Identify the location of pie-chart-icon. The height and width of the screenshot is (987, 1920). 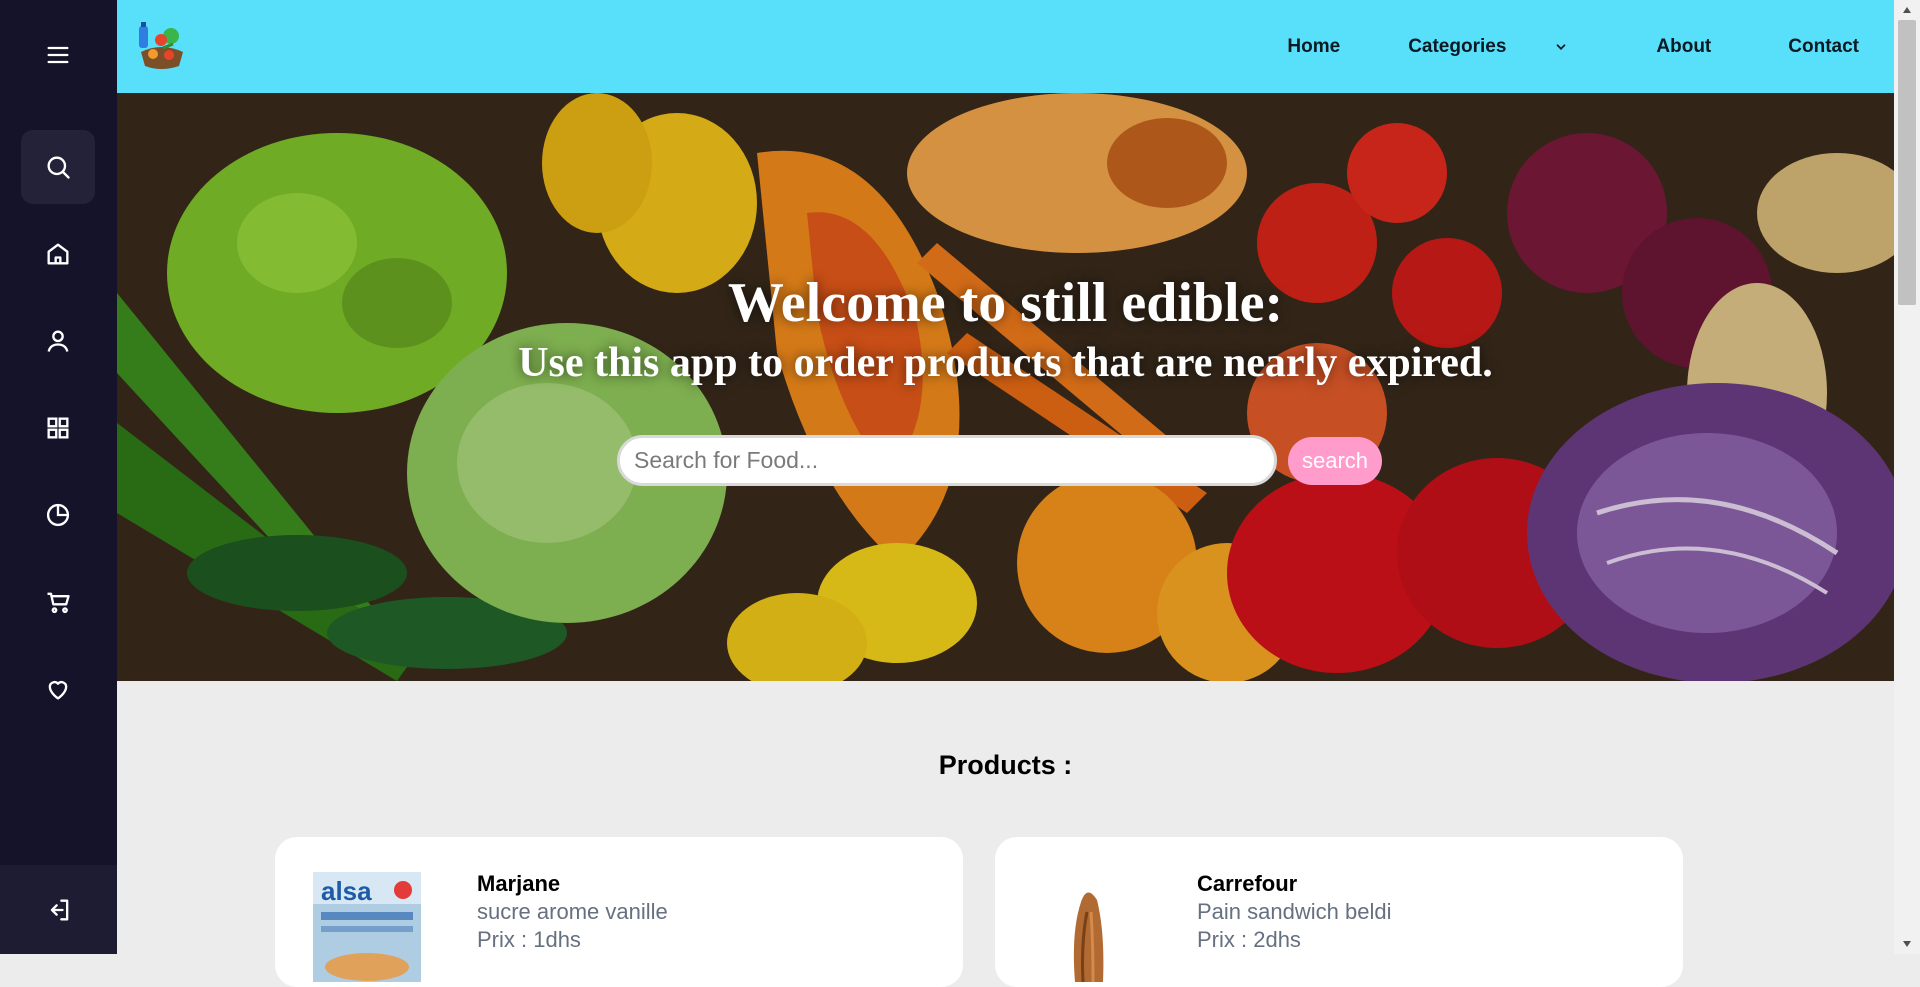
(58, 515).